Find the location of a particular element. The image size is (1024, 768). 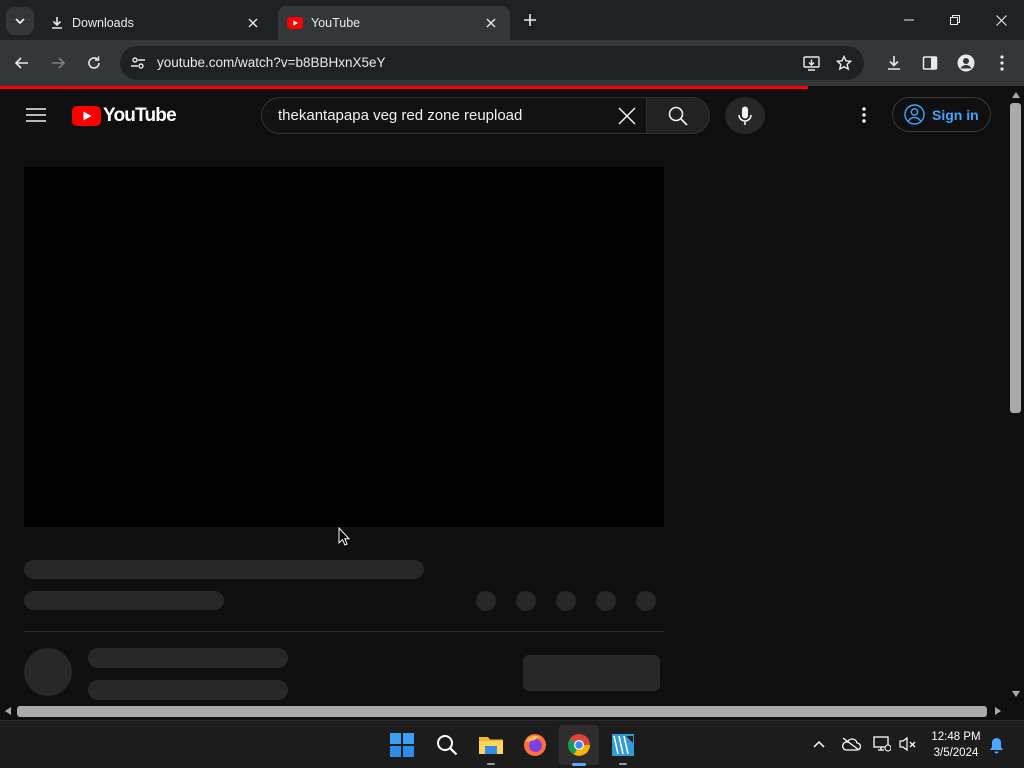

new-tab-button is located at coordinates (530, 20).